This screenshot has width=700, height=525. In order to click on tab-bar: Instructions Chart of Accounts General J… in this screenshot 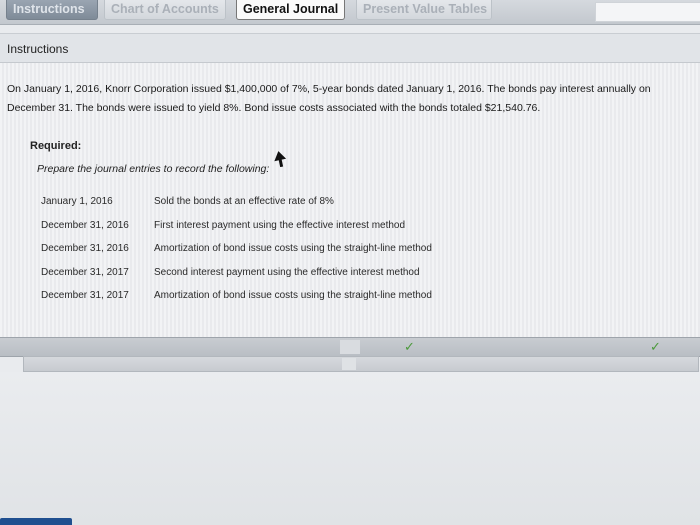, I will do `click(350, 12)`.